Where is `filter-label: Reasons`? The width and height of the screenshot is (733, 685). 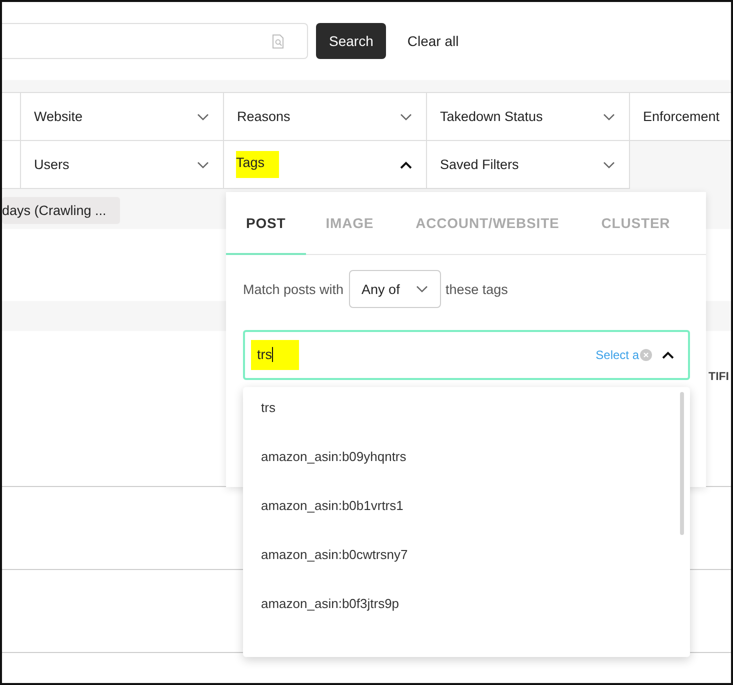 filter-label: Reasons is located at coordinates (263, 116).